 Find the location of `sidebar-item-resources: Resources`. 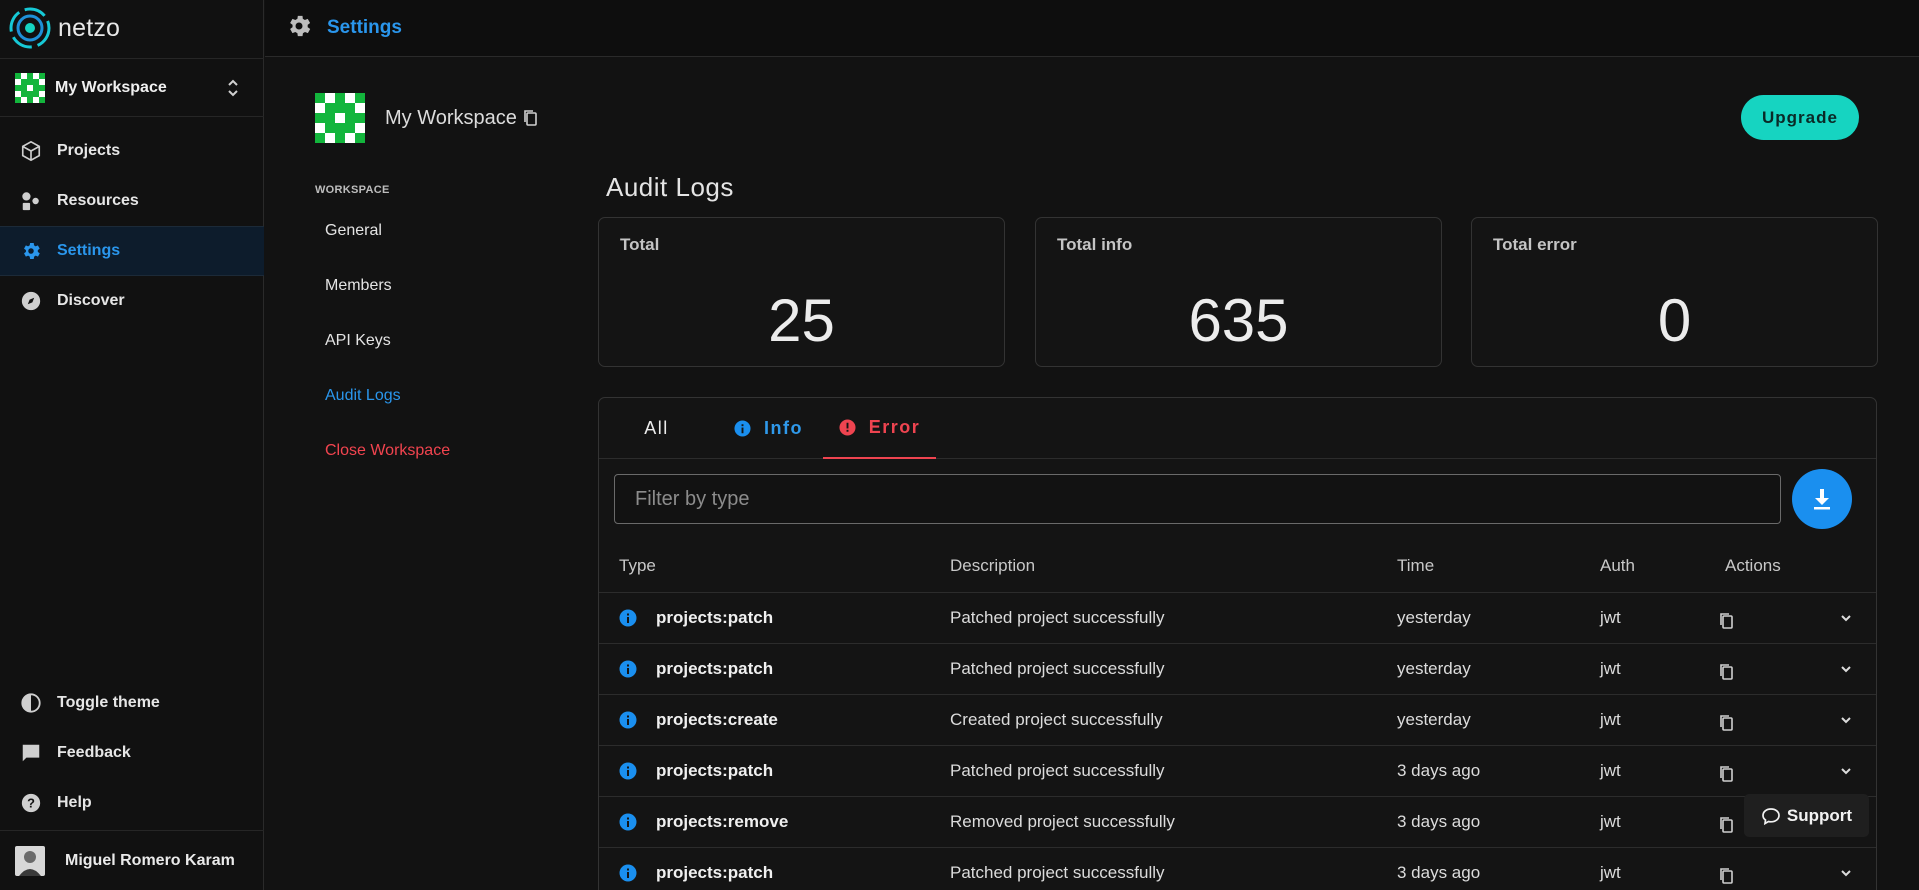

sidebar-item-resources: Resources is located at coordinates (132, 201).